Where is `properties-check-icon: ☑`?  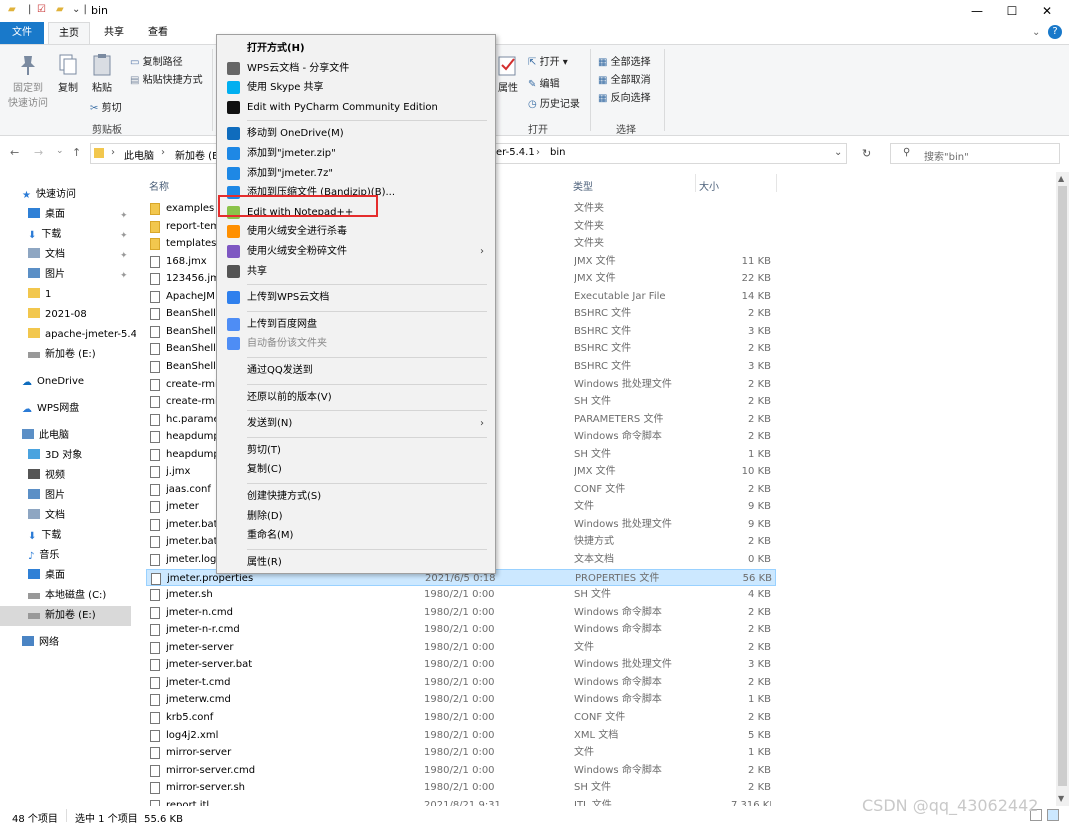 properties-check-icon: ☑ is located at coordinates (41, 9).